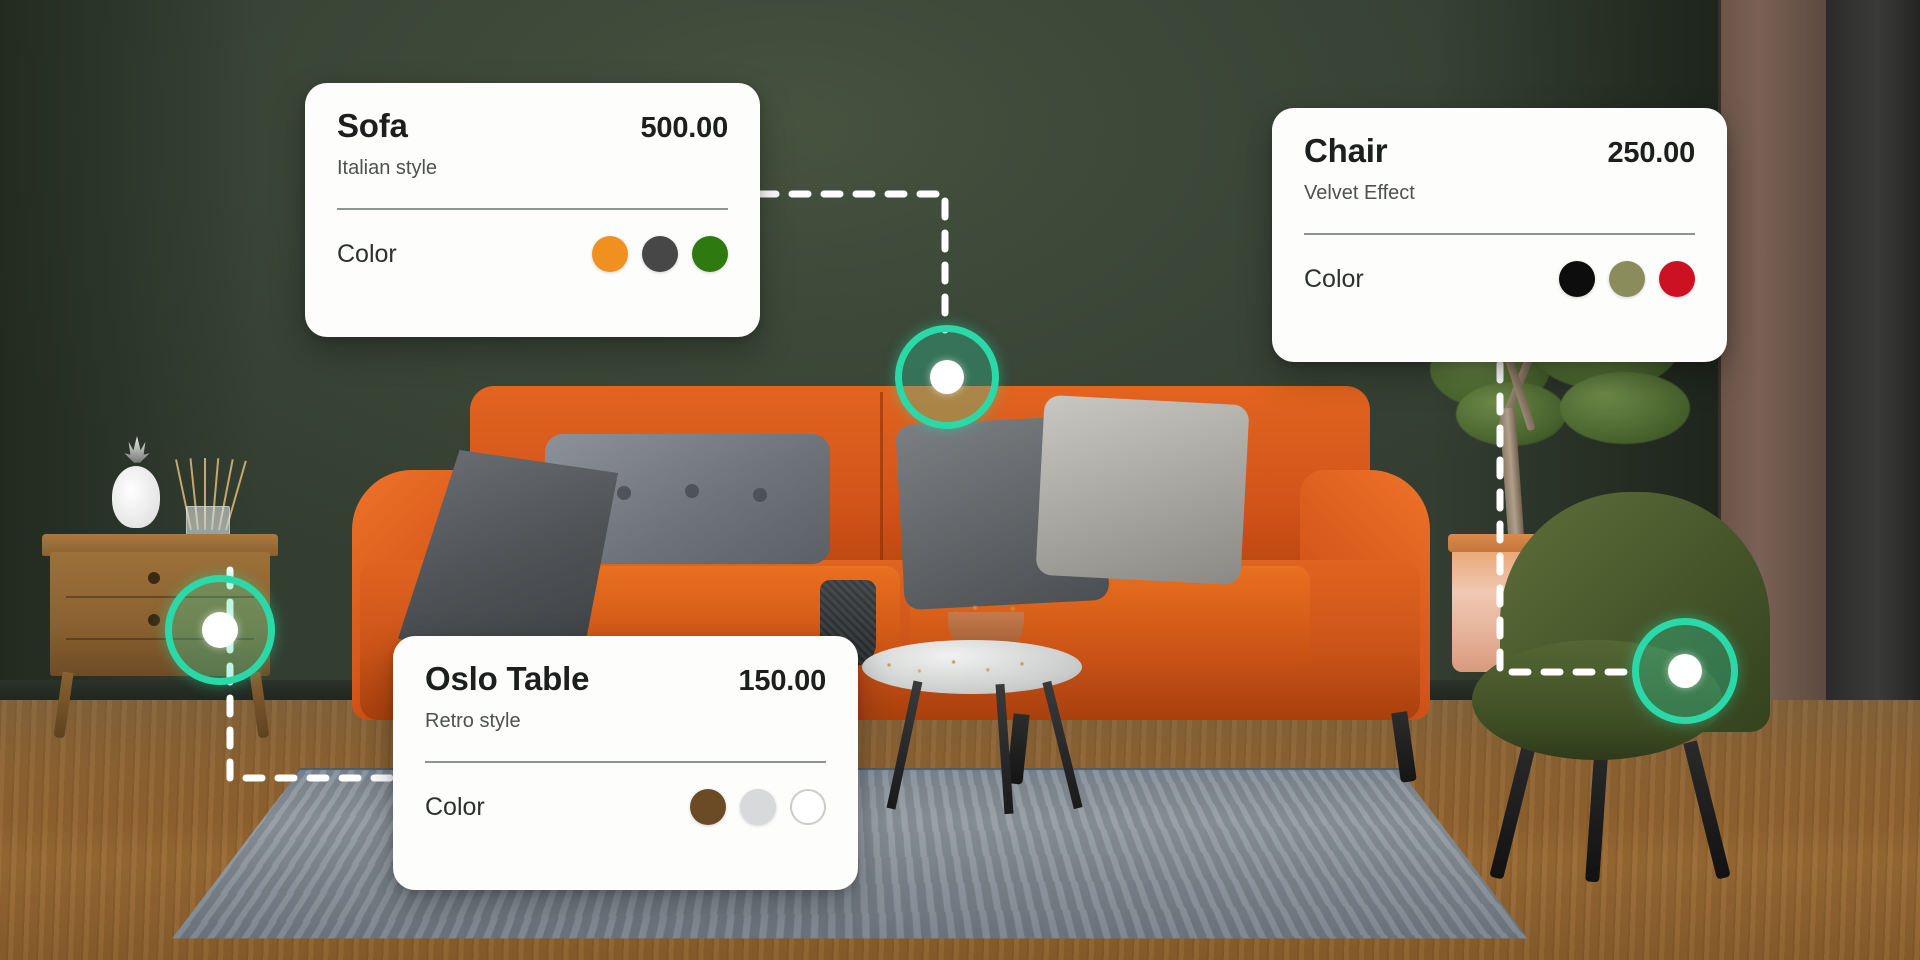 The height and width of the screenshot is (960, 1920). Describe the element at coordinates (1500, 151) in the screenshot. I see `card-header: Chair 250.00` at that location.